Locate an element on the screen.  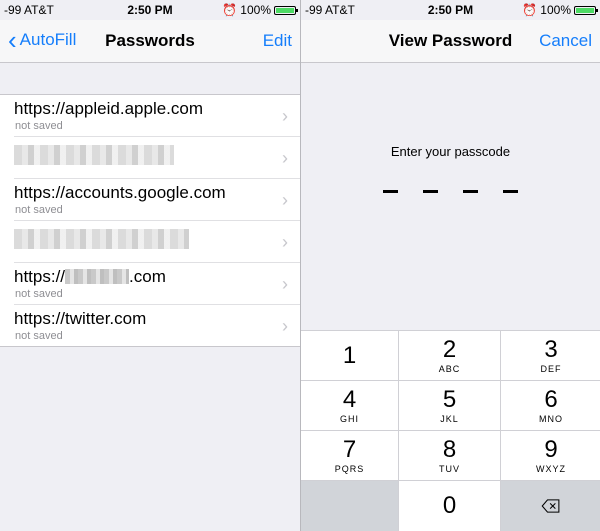
site-url: https:// .com is located at coordinates (90, 277).